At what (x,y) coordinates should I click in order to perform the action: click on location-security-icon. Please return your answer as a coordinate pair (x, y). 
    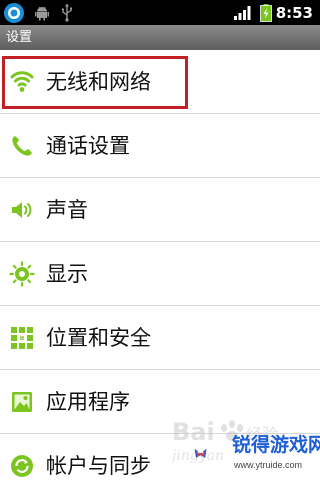
    Looking at the image, I should click on (22, 338).